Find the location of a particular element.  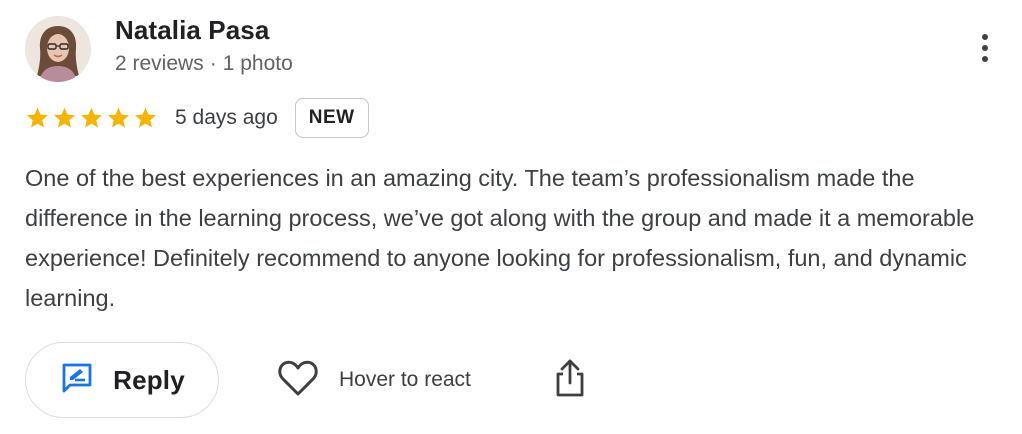

star-rating is located at coordinates (91, 118).